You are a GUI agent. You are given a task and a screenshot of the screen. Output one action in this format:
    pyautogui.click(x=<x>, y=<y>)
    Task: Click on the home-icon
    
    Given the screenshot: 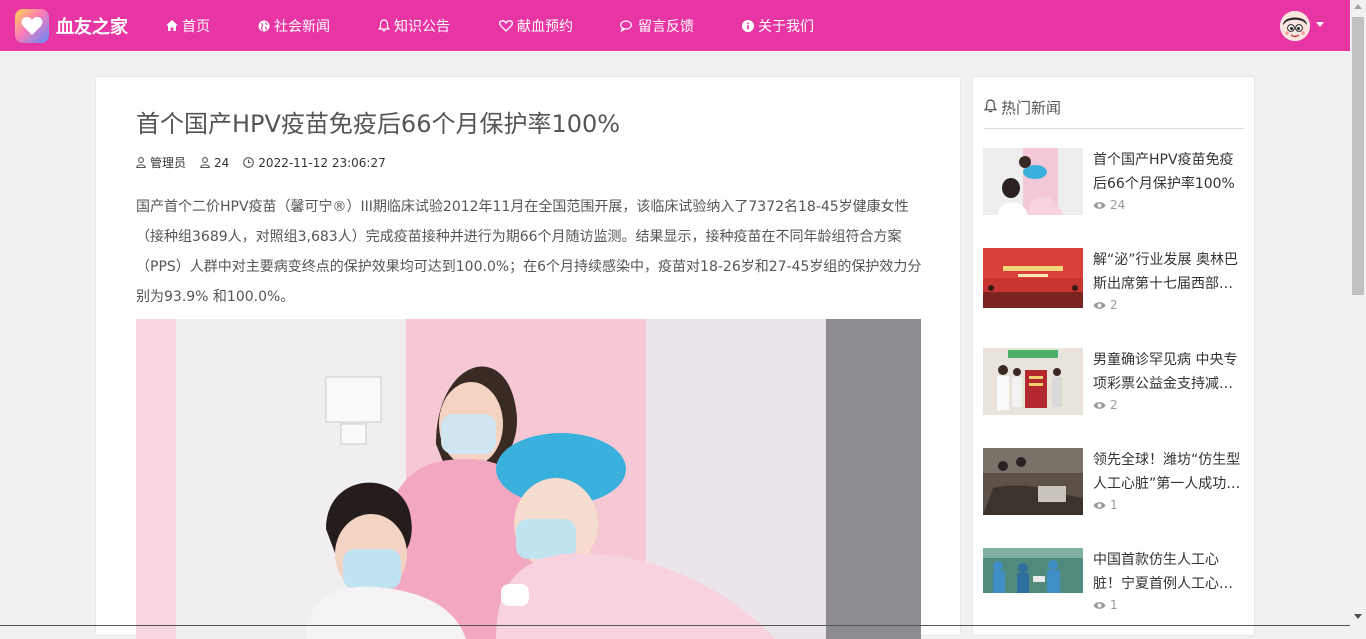 What is the action you would take?
    pyautogui.click(x=172, y=25)
    